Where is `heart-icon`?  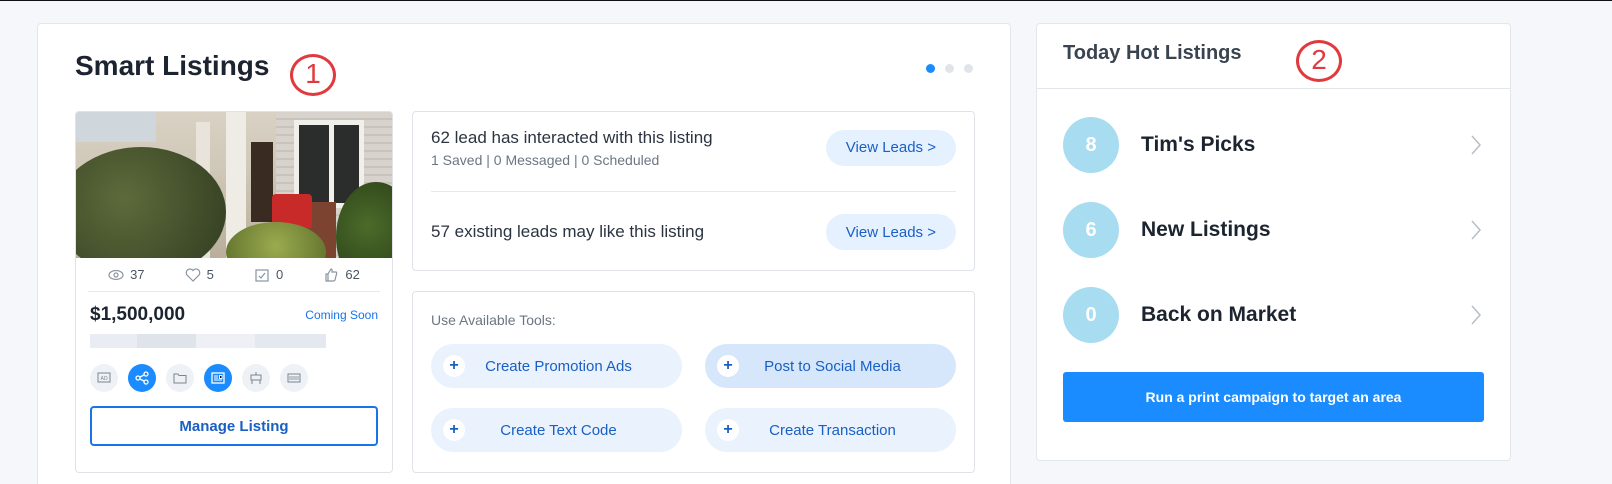
heart-icon is located at coordinates (192, 274).